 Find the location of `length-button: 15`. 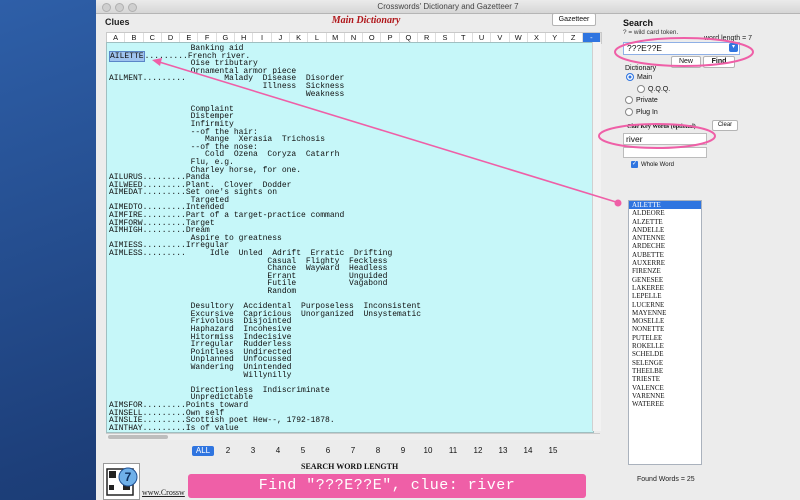

length-button: 15 is located at coordinates (553, 451).